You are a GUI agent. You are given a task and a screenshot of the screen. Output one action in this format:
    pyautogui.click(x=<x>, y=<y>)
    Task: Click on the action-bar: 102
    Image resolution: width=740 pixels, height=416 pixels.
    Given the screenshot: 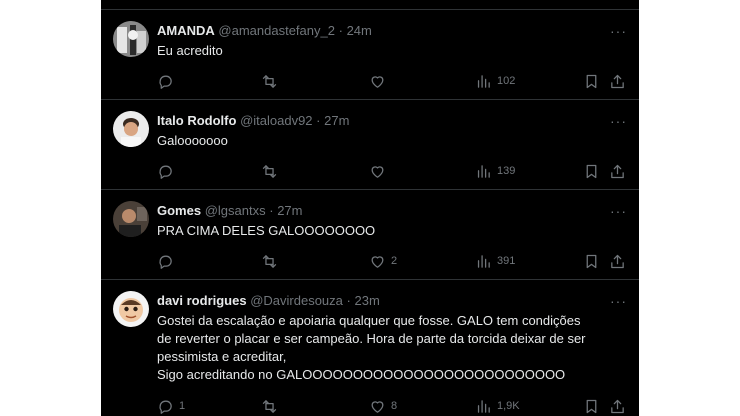 What is the action you would take?
    pyautogui.click(x=392, y=81)
    